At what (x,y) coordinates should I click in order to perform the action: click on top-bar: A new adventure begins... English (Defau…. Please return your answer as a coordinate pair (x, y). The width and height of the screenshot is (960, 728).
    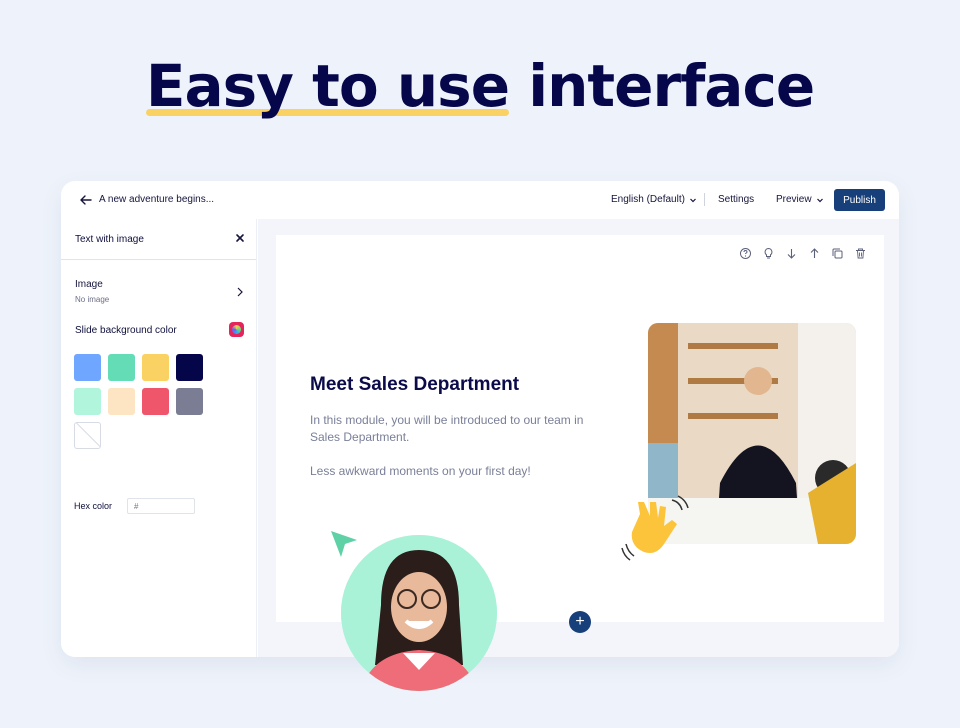
    Looking at the image, I should click on (480, 200).